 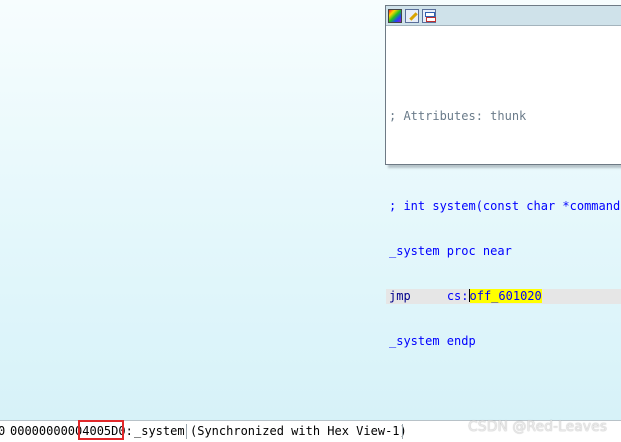 I want to click on color-palette-icon, so click(x=395, y=15).